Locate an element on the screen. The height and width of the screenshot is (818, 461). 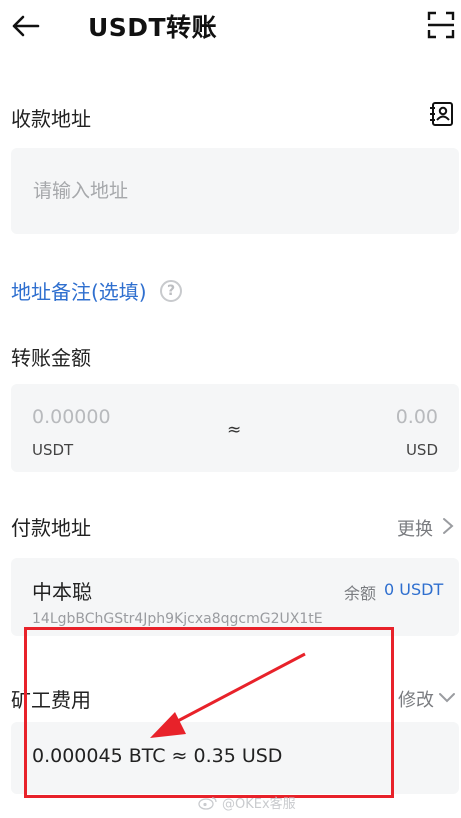
page-title: USDT转账 is located at coordinates (153, 27).